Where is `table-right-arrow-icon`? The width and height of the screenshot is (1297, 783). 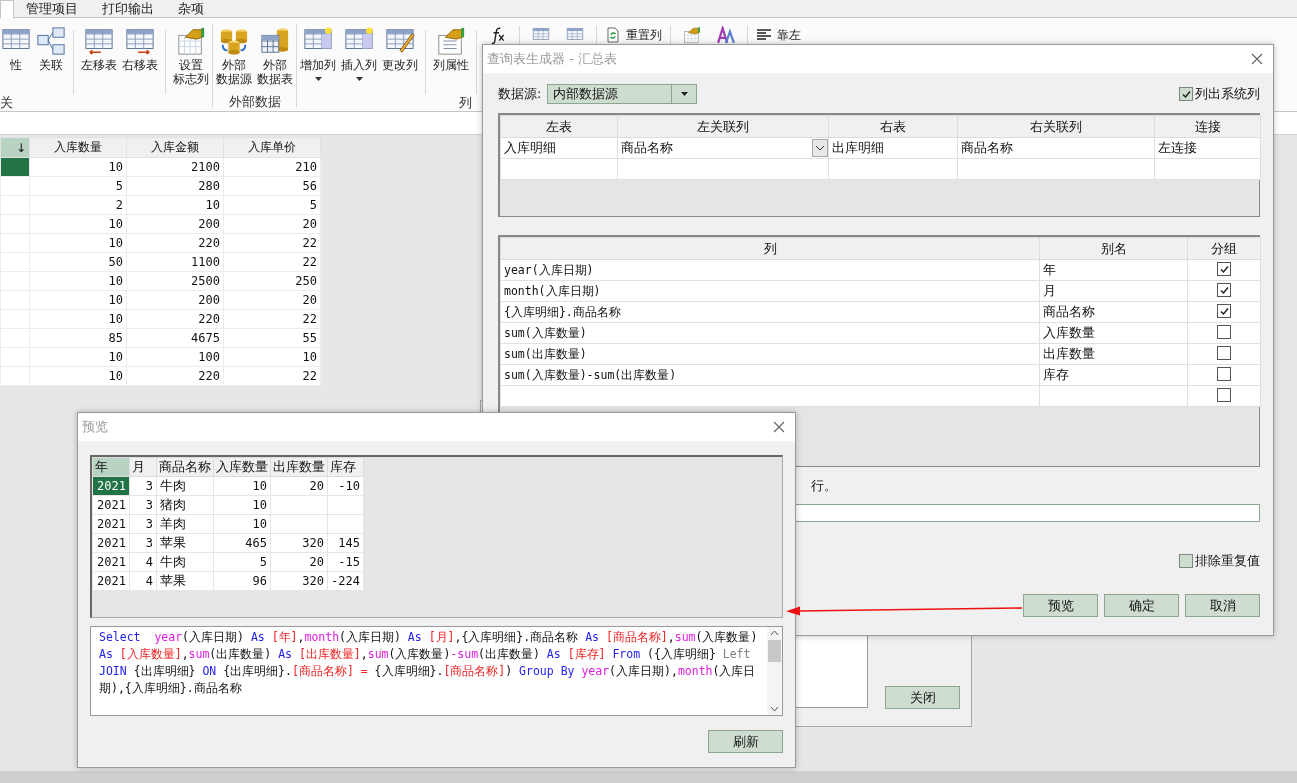 table-right-arrow-icon is located at coordinates (140, 41).